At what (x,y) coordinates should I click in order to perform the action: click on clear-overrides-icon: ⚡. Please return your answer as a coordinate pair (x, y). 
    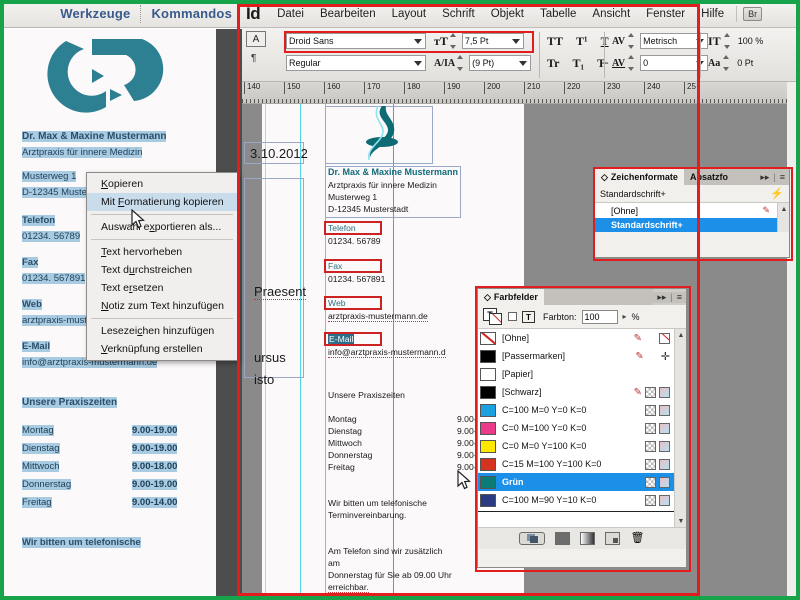
    Looking at the image, I should click on (777, 193).